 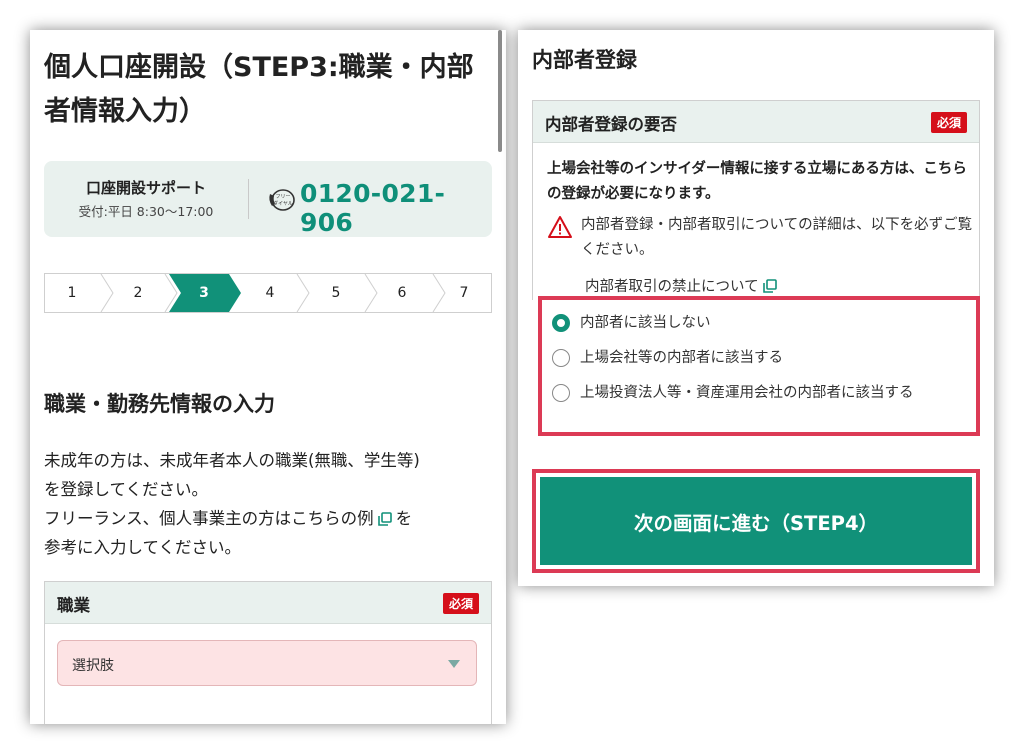 What do you see at coordinates (561, 323) in the screenshot?
I see `radio-checked` at bounding box center [561, 323].